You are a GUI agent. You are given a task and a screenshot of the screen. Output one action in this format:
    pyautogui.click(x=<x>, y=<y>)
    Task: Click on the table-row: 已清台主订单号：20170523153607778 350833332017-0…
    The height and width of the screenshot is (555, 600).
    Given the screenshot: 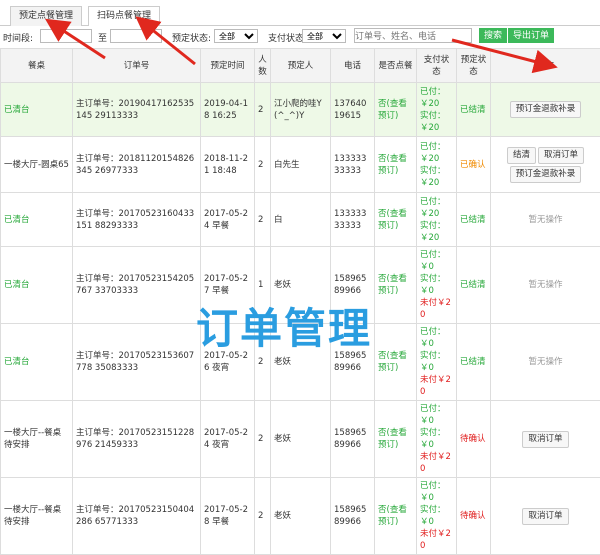 What is the action you would take?
    pyautogui.click(x=300, y=362)
    